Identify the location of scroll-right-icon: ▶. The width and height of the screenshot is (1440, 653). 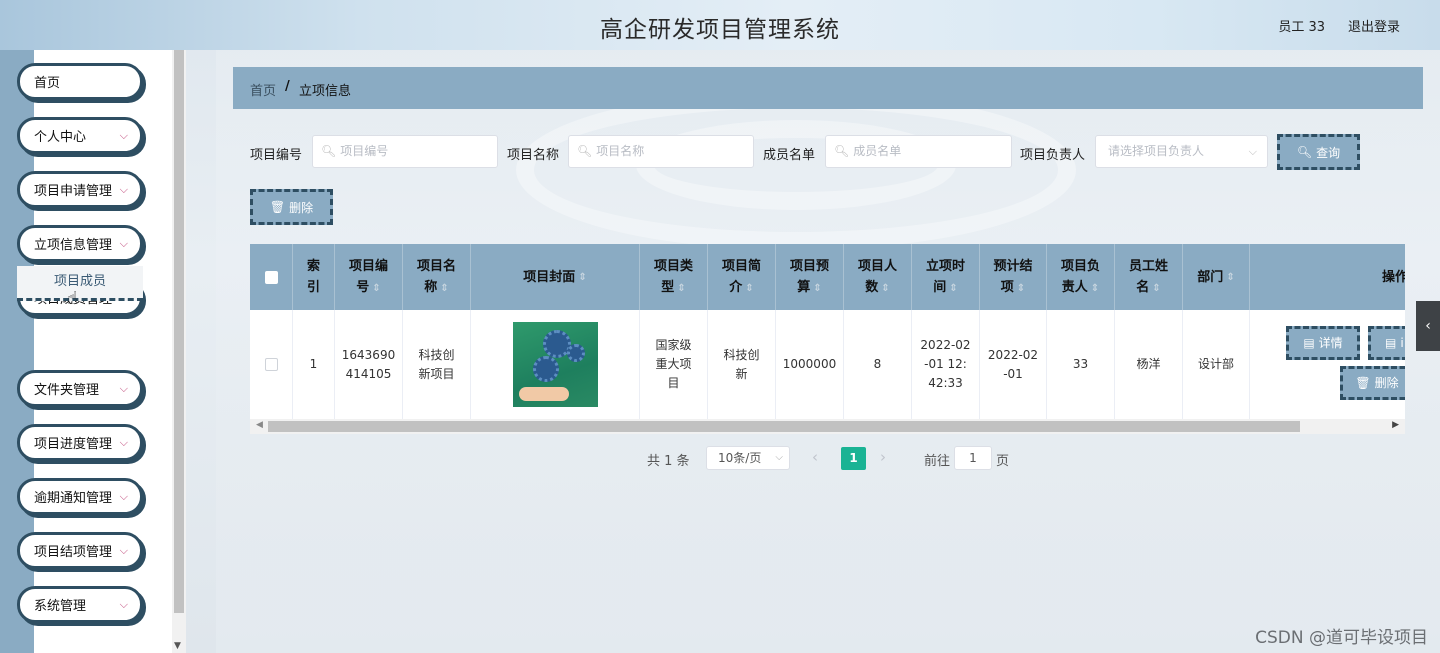
(1395, 425).